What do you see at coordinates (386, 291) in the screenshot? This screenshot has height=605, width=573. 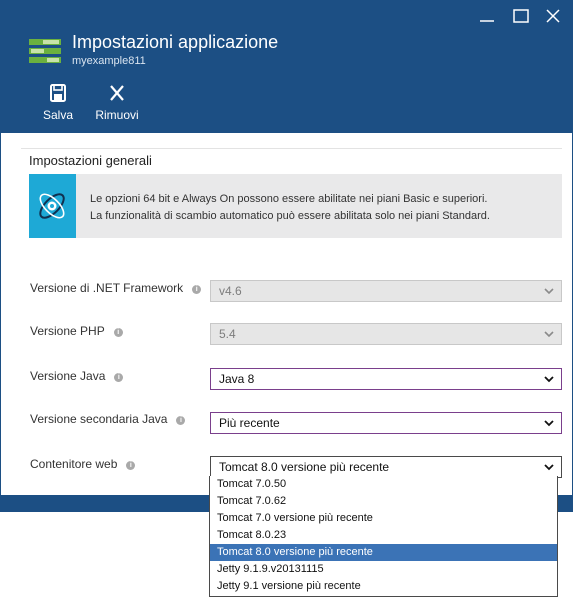 I see `net-framework-select: v4.6` at bounding box center [386, 291].